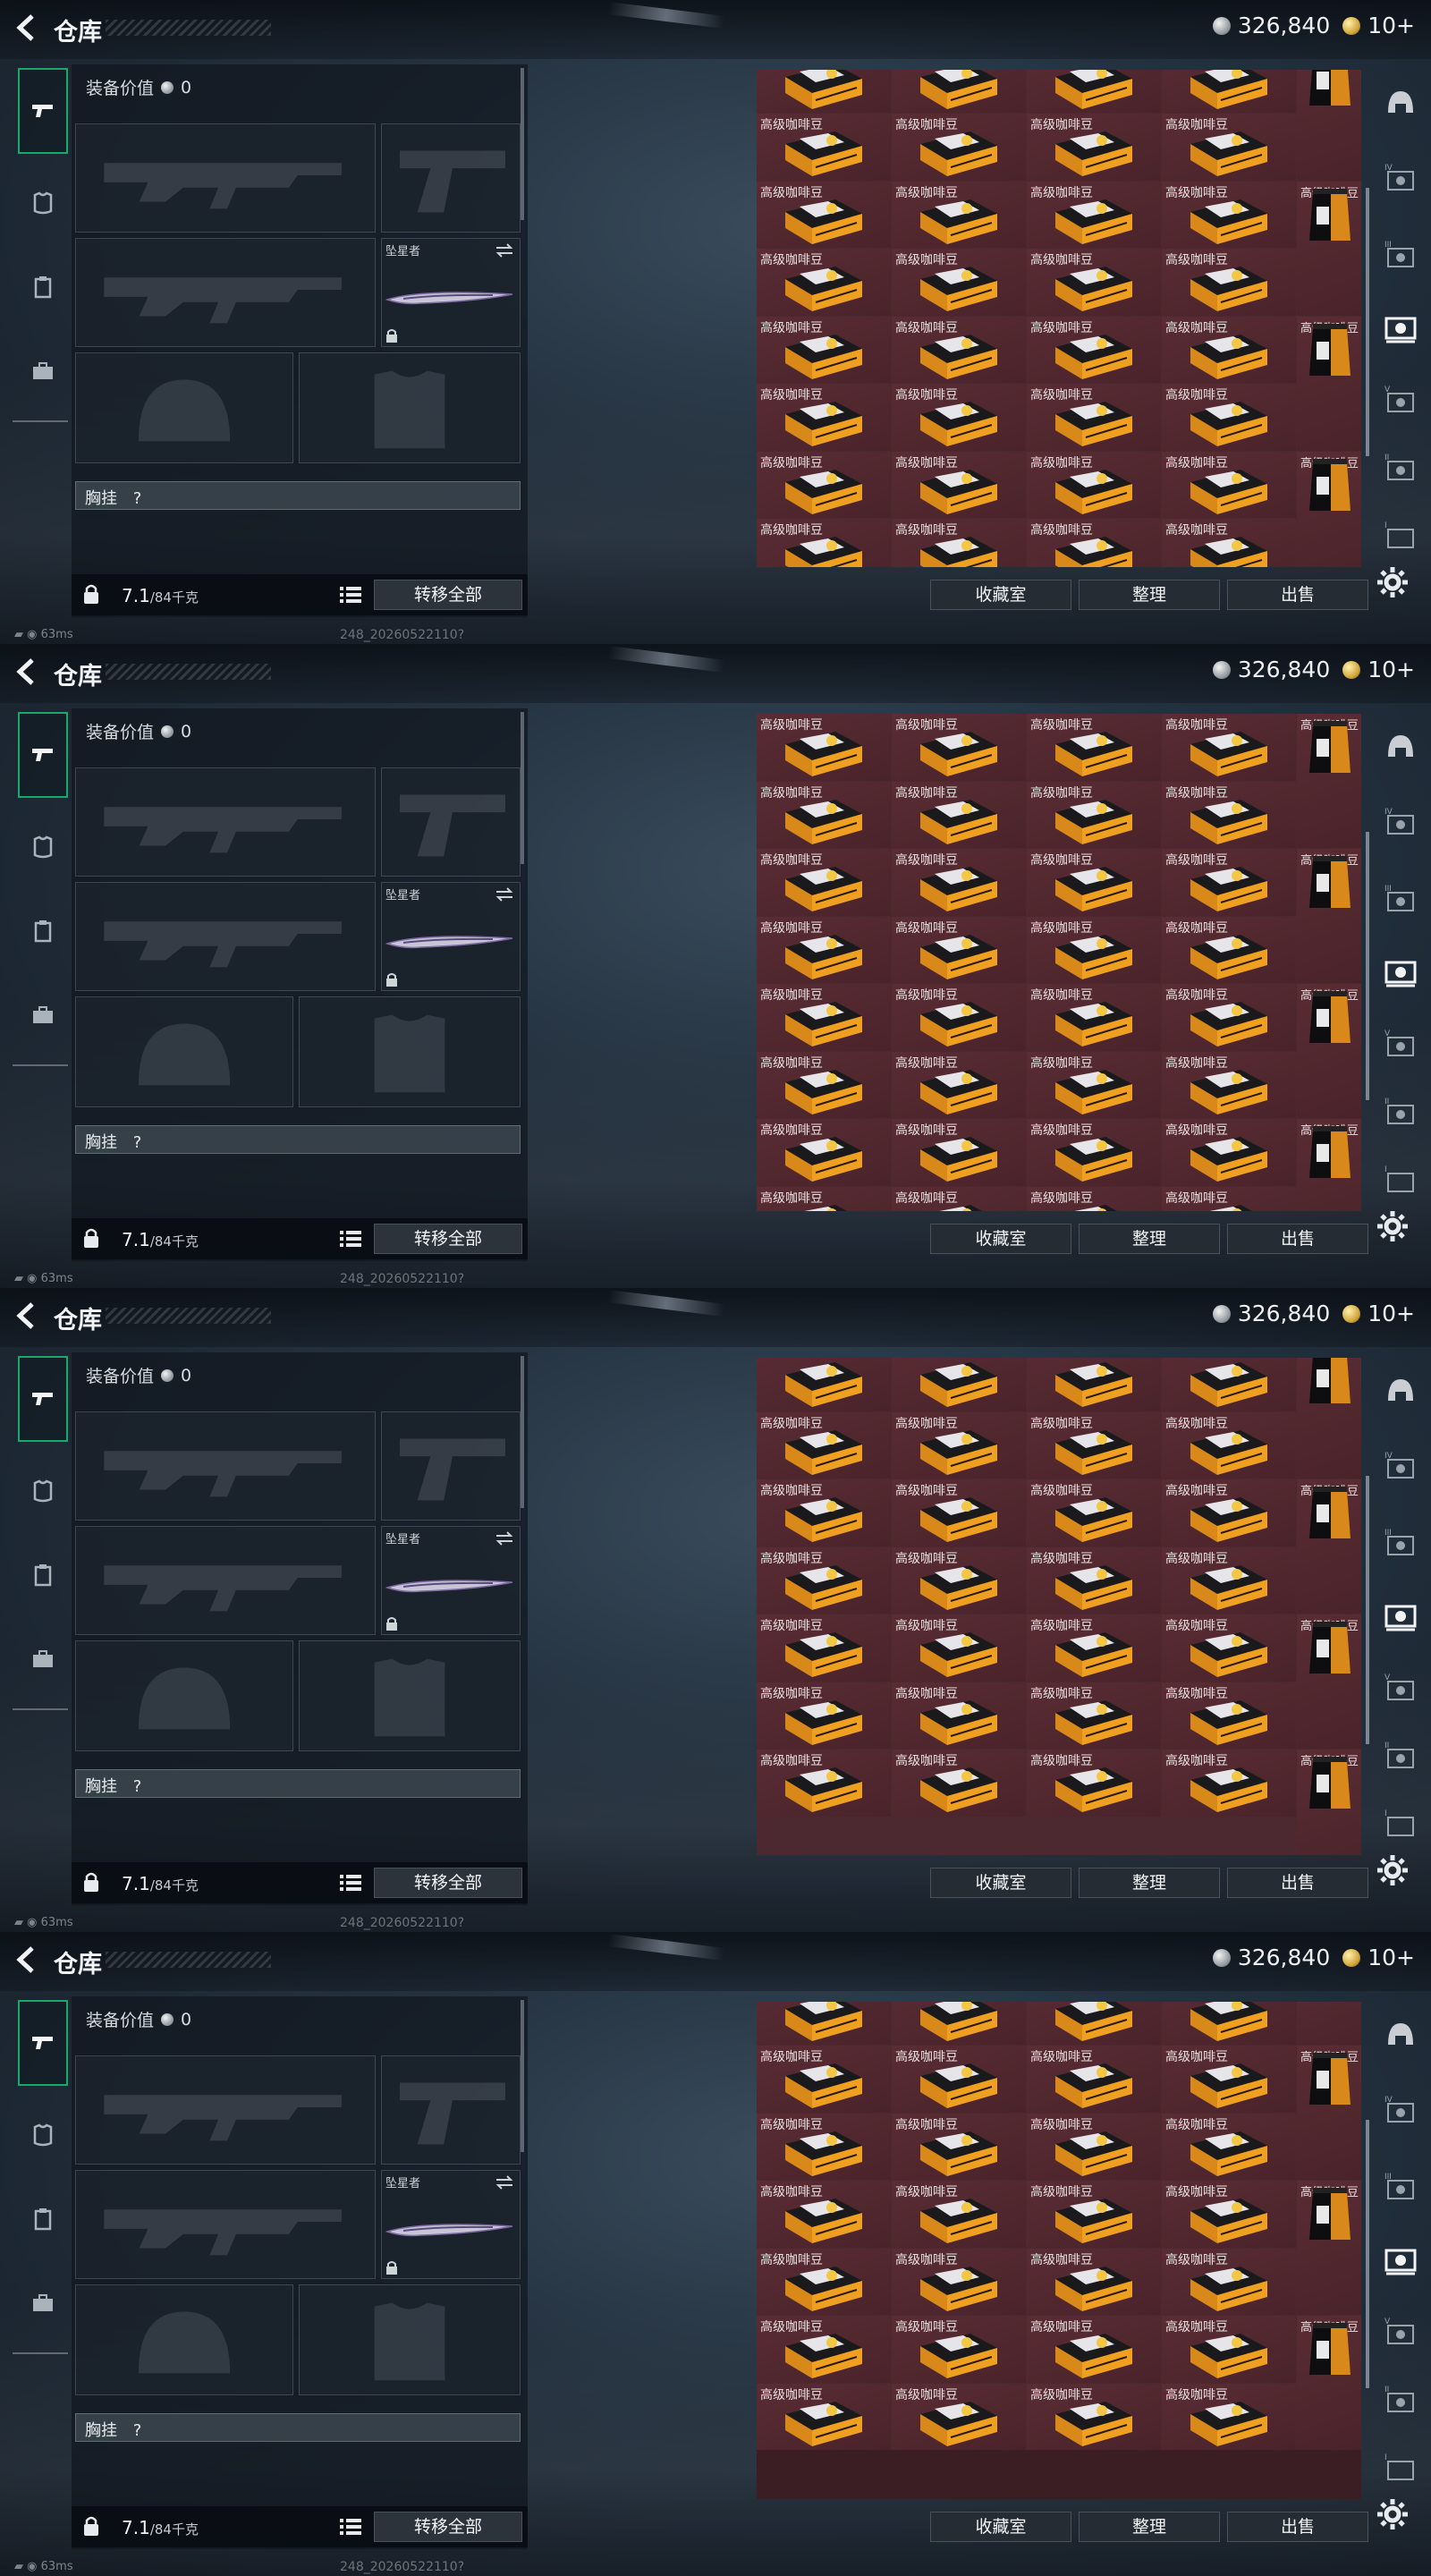  Describe the element at coordinates (26, 28) in the screenshot. I see `back-button` at that location.